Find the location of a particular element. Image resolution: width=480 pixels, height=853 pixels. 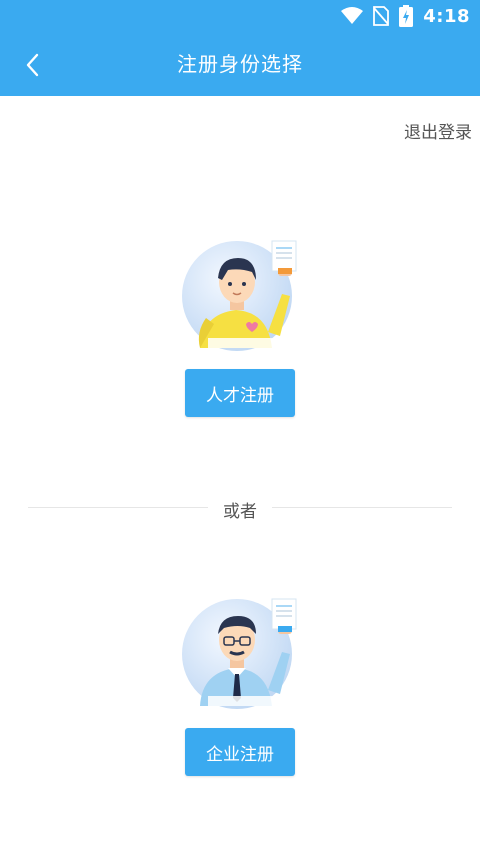

enterprise-register-button: 企业注册 is located at coordinates (240, 752).